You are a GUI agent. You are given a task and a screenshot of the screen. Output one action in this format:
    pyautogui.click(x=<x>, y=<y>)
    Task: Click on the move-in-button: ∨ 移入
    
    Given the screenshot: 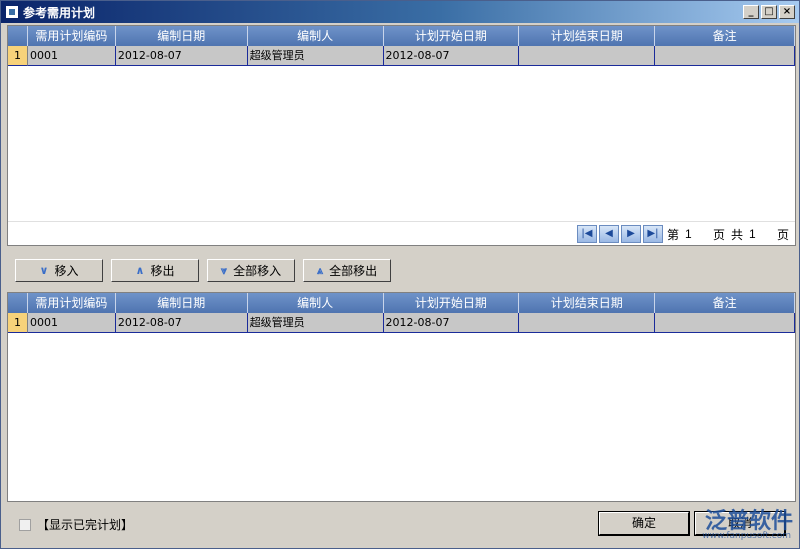 What is the action you would take?
    pyautogui.click(x=59, y=270)
    